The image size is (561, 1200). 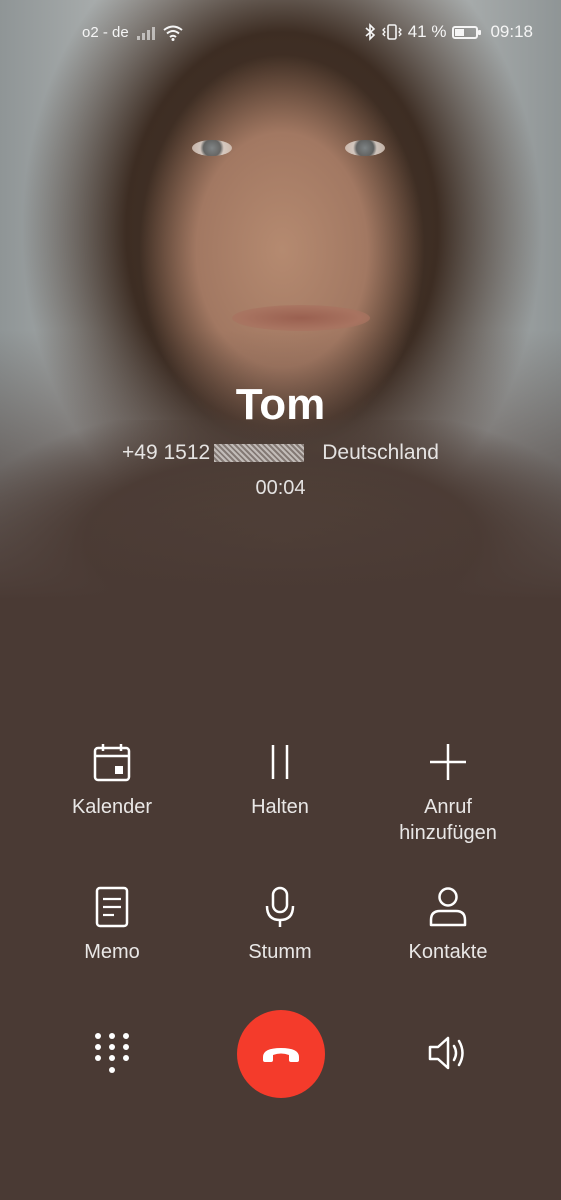 What do you see at coordinates (280, 762) in the screenshot?
I see `pause-icon` at bounding box center [280, 762].